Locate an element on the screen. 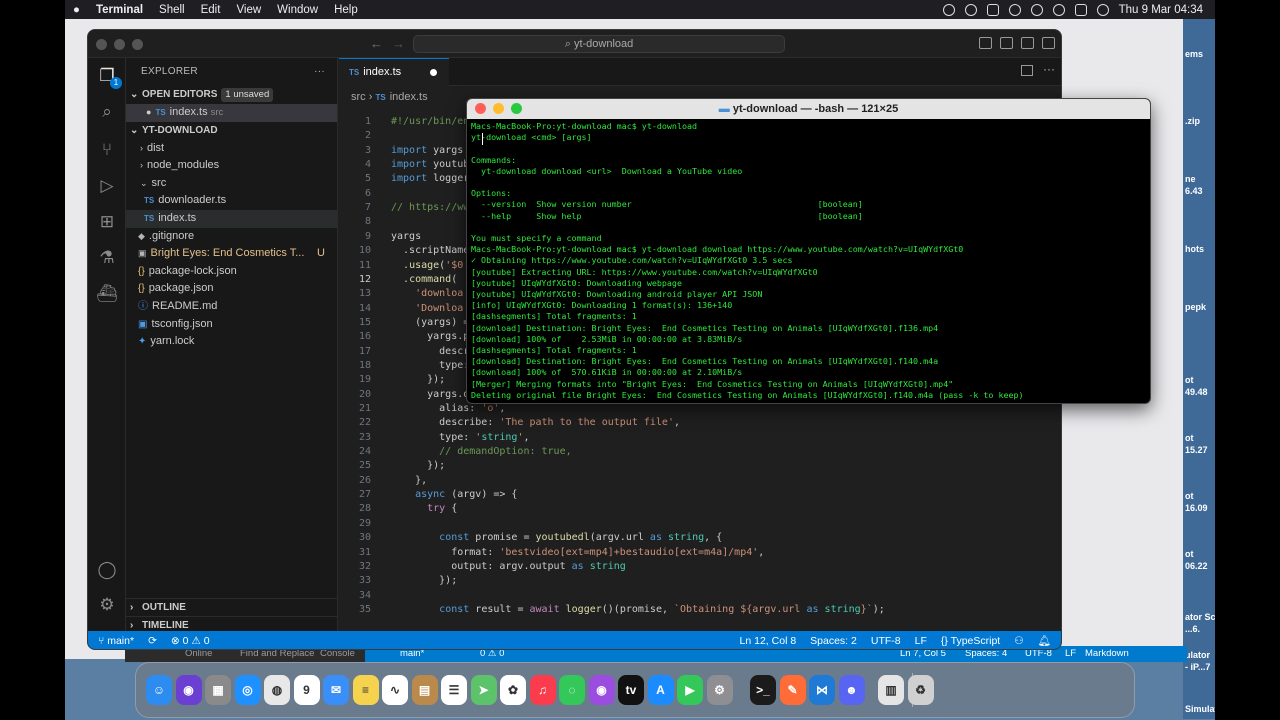 This screenshot has height=720, width=1280. search-icon: ⌕ is located at coordinates (107, 112).